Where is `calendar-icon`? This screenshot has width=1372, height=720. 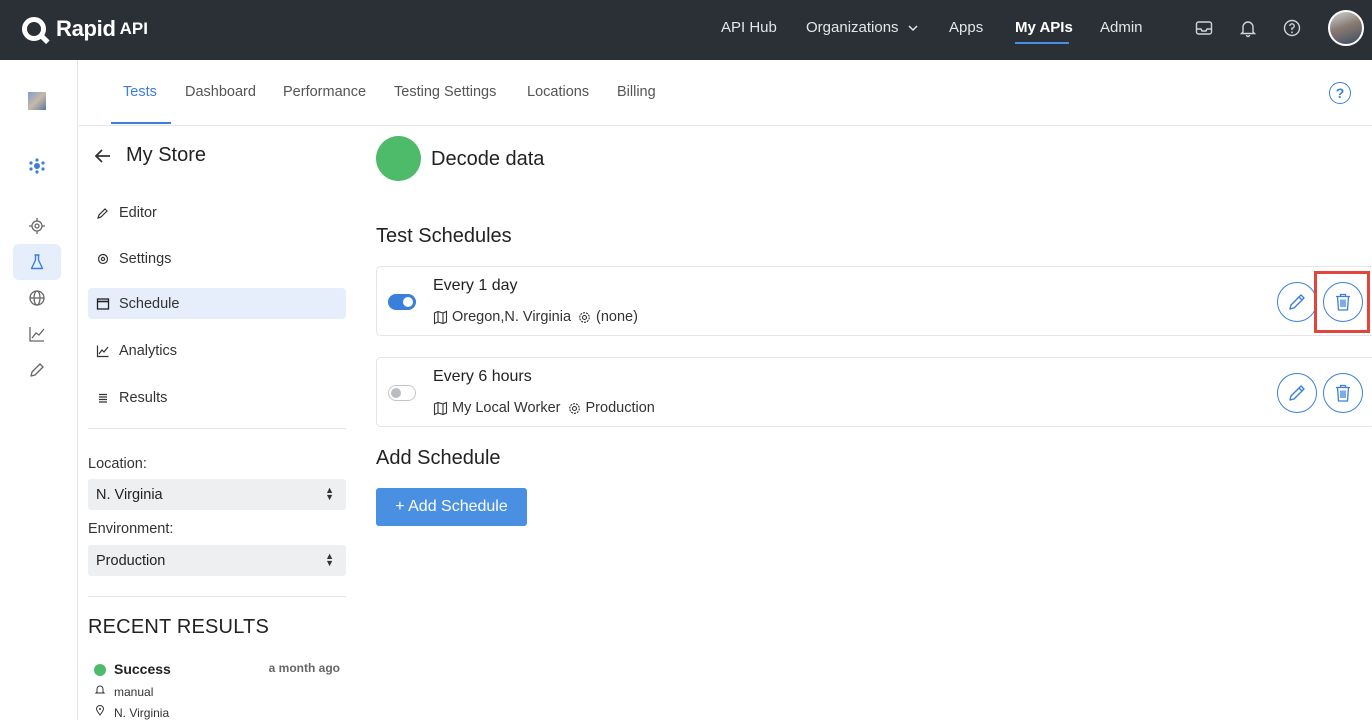 calendar-icon is located at coordinates (103, 303).